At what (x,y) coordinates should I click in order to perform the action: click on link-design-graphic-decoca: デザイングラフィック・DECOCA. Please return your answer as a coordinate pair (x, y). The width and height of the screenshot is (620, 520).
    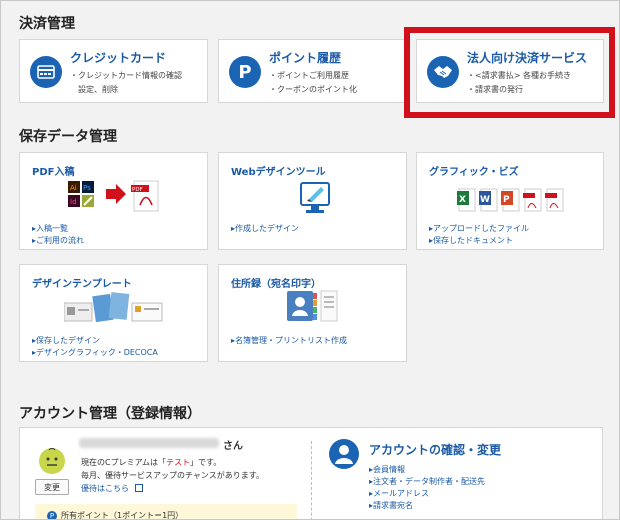
    Looking at the image, I should click on (95, 353).